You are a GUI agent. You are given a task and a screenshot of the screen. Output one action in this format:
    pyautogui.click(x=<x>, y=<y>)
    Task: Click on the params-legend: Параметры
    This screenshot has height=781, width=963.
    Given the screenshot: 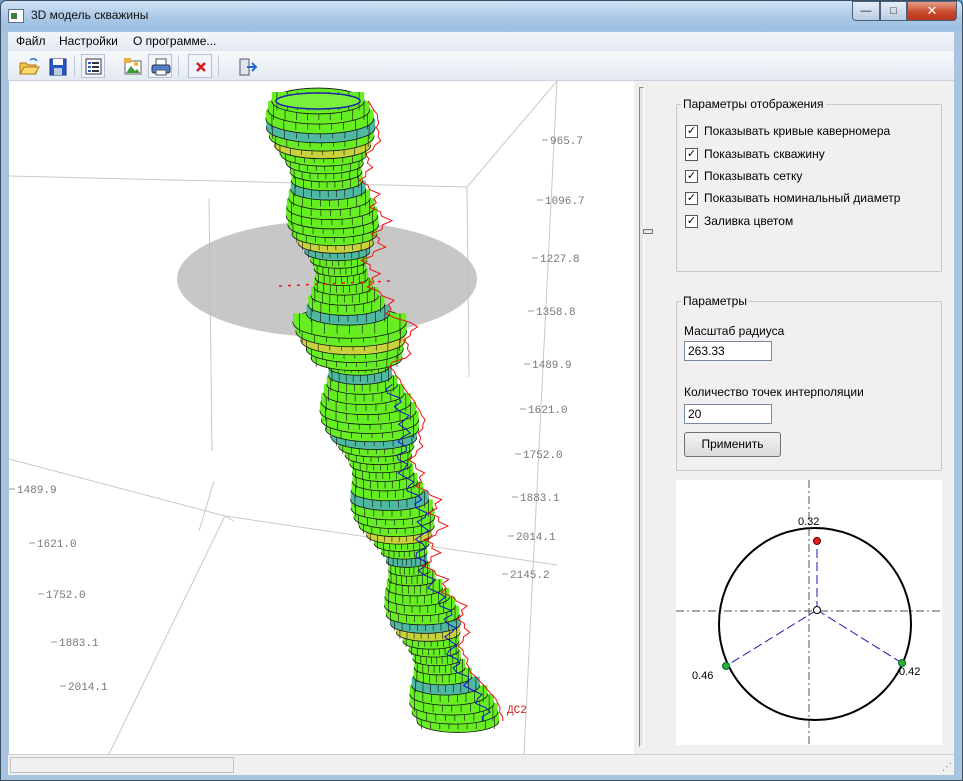 What is the action you would take?
    pyautogui.click(x=715, y=301)
    